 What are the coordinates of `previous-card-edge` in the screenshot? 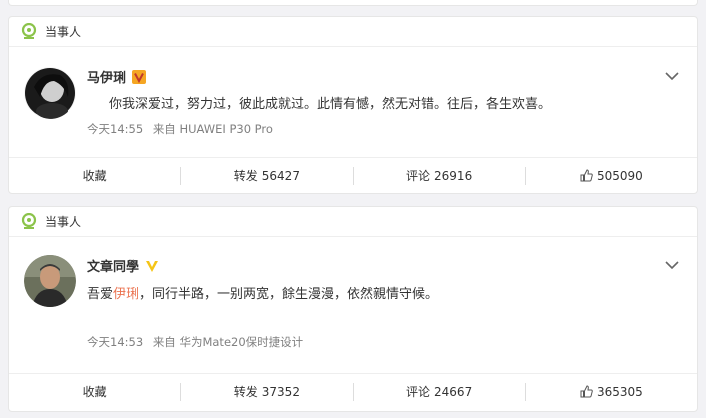 It's located at (353, 3).